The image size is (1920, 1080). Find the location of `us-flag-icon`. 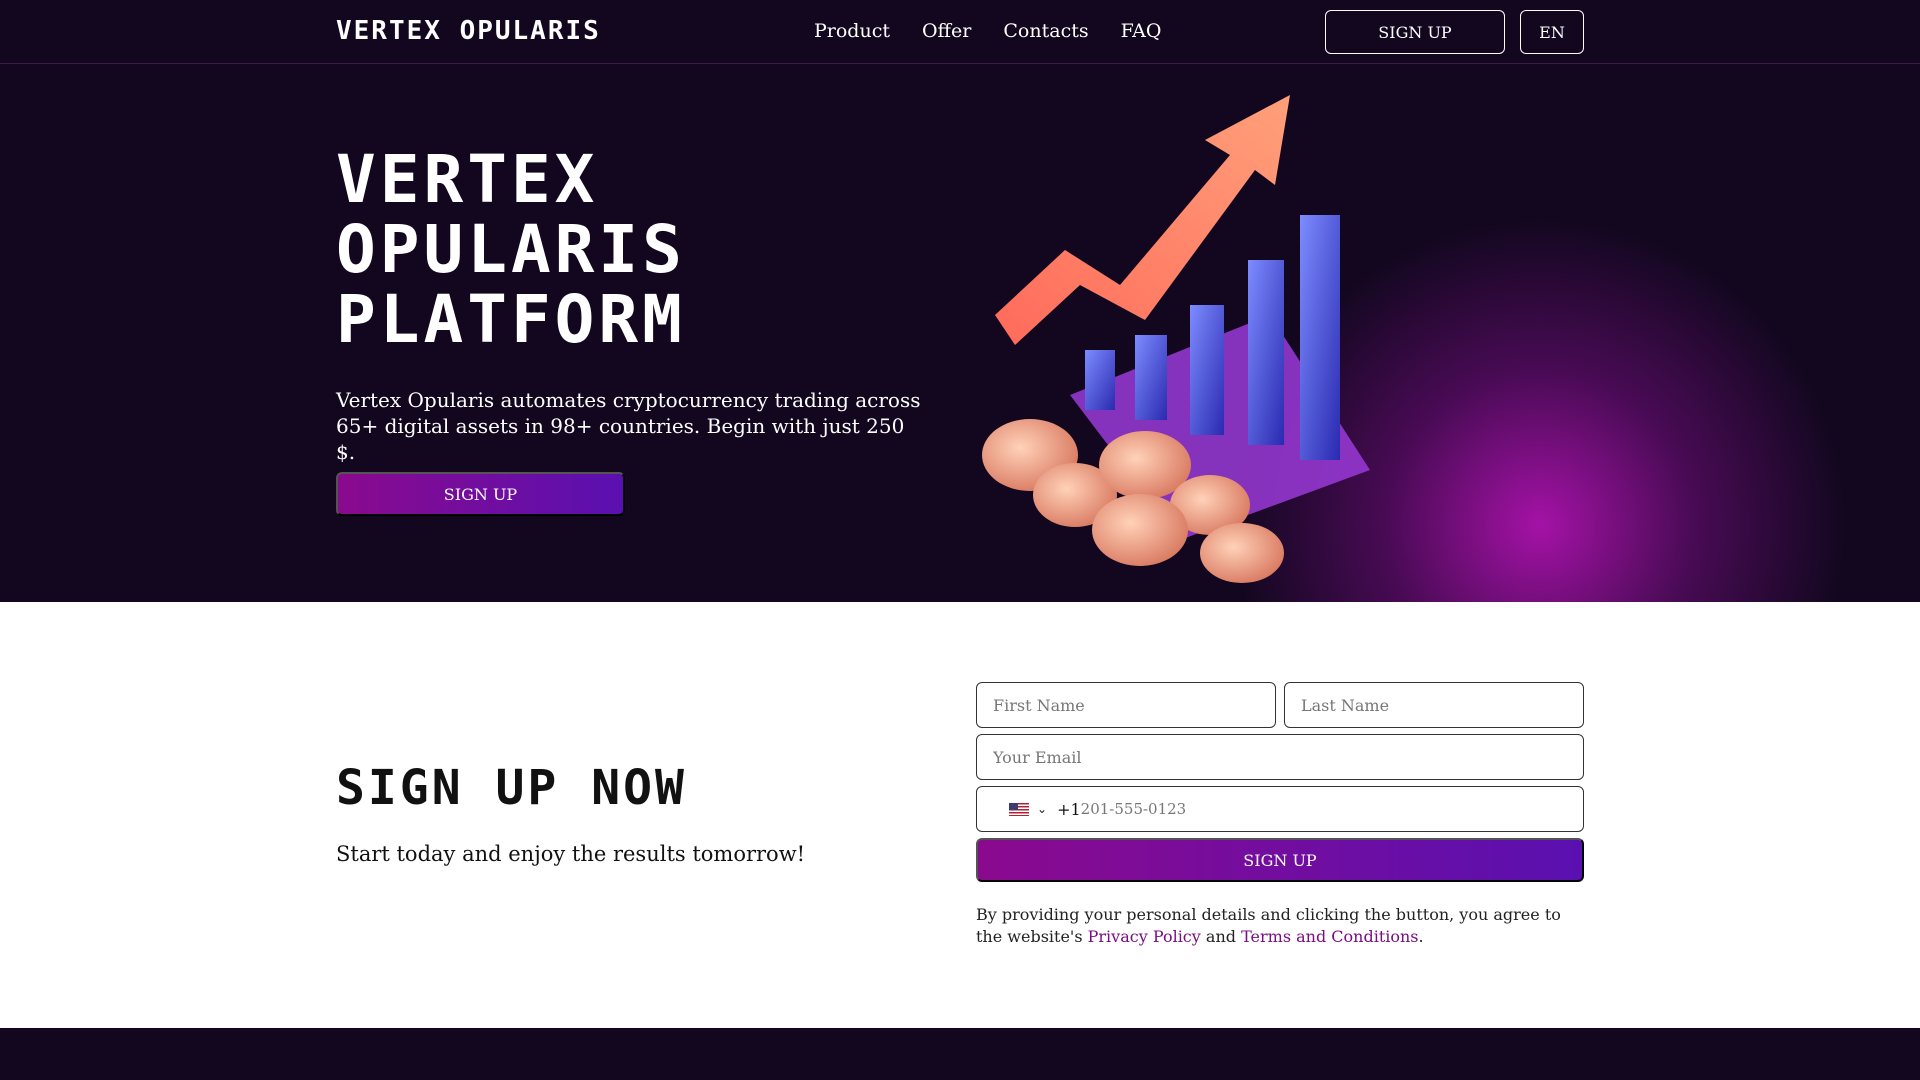

us-flag-icon is located at coordinates (1019, 809).